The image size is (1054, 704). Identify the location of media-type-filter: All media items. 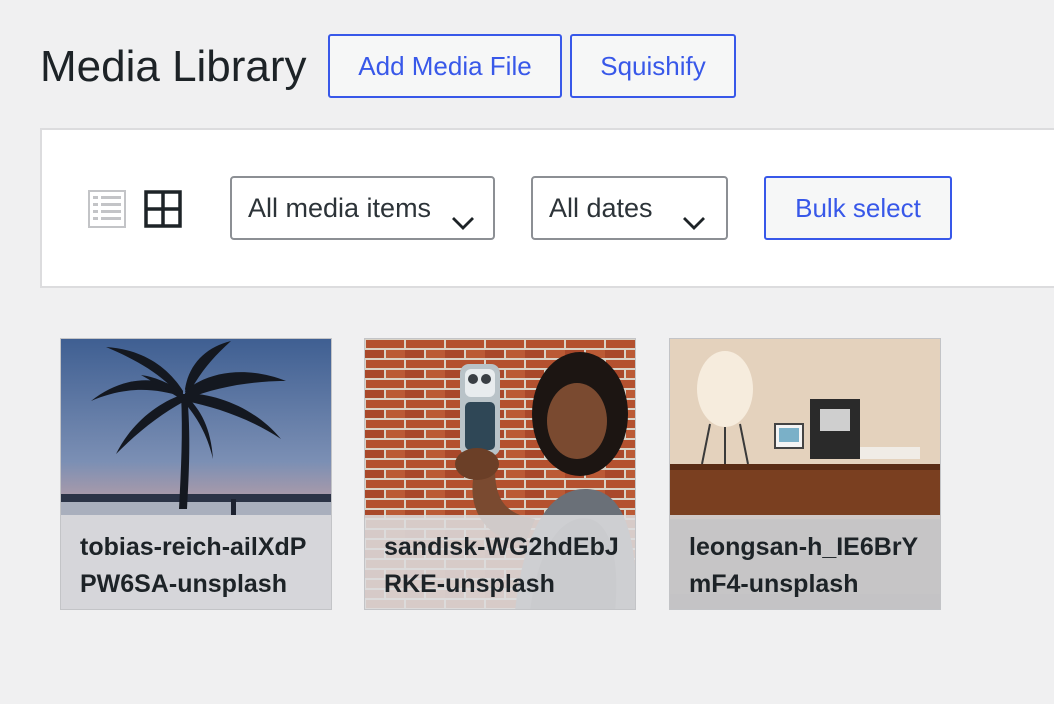
(362, 208).